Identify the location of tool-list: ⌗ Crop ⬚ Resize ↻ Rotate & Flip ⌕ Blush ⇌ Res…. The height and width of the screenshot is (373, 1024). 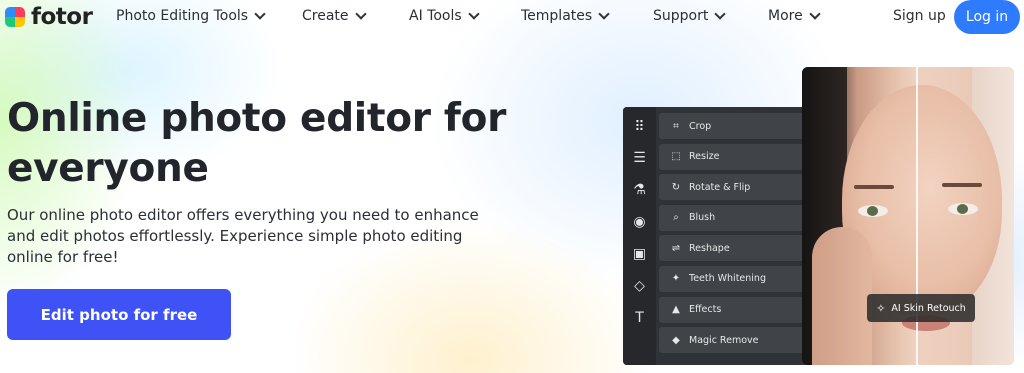
(734, 235).